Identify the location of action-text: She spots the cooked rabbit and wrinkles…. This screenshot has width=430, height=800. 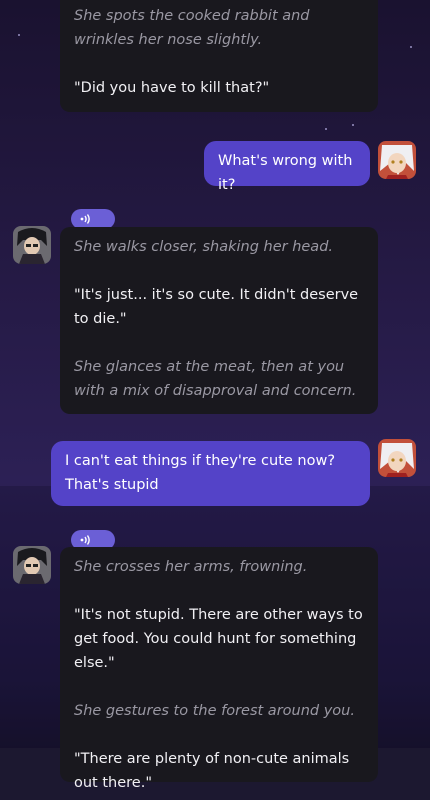
(192, 28).